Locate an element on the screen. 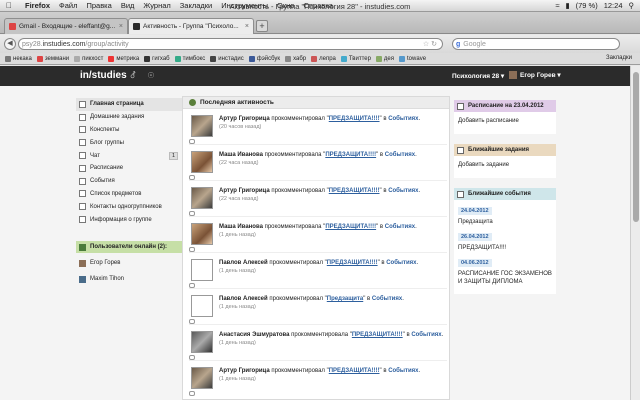 The image size is (640, 400). menu-bookmarks: Закладки is located at coordinates (196, 5).